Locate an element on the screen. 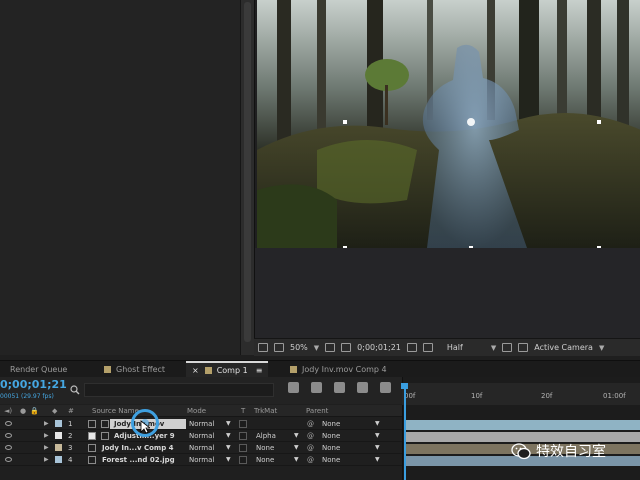 The image size is (640, 480). search-icon is located at coordinates (75, 390).